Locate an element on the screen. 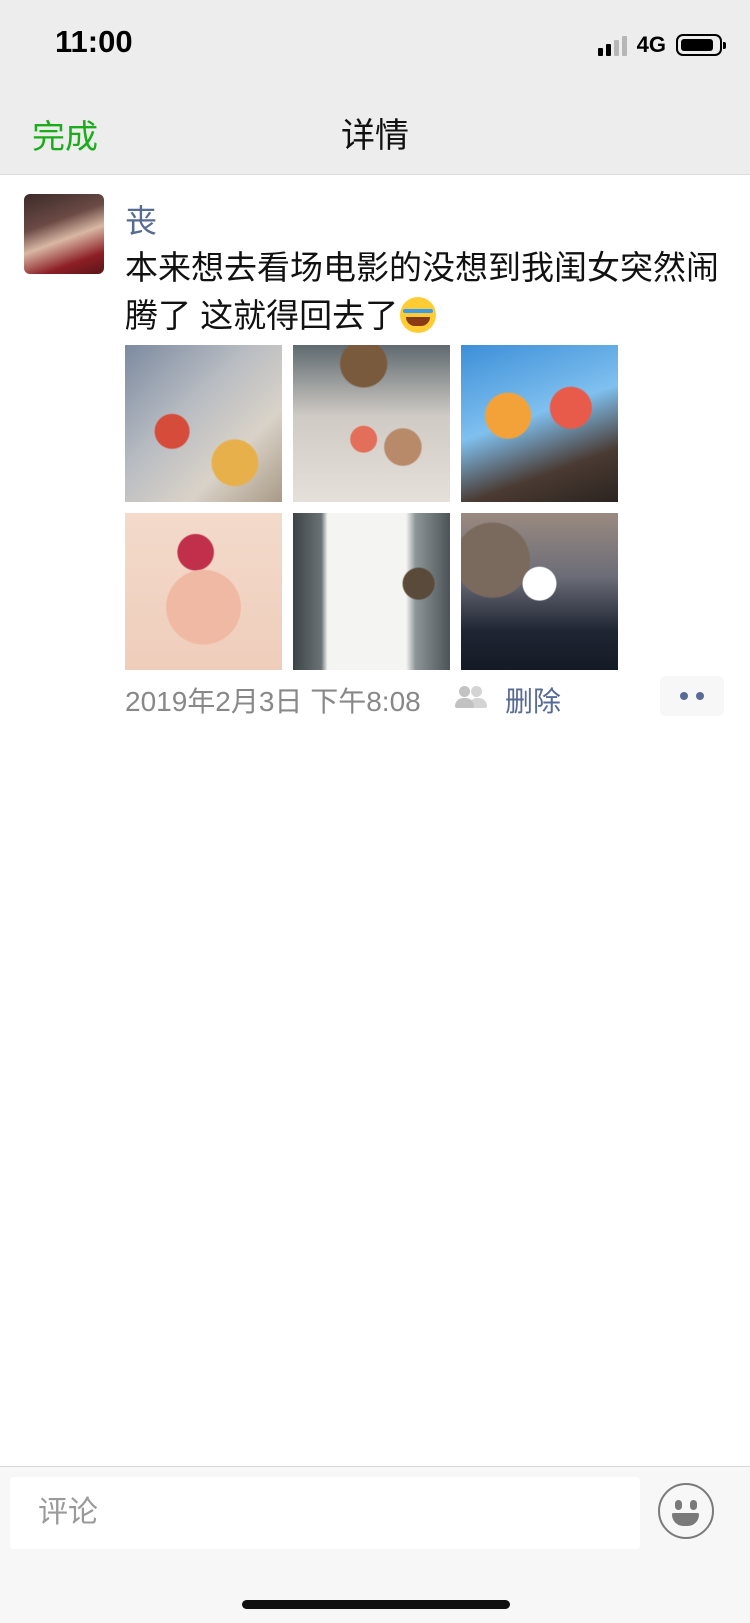 This screenshot has height=1623, width=750. post-timestamp: 2019年2月3日 下午8:08 is located at coordinates (273, 701).